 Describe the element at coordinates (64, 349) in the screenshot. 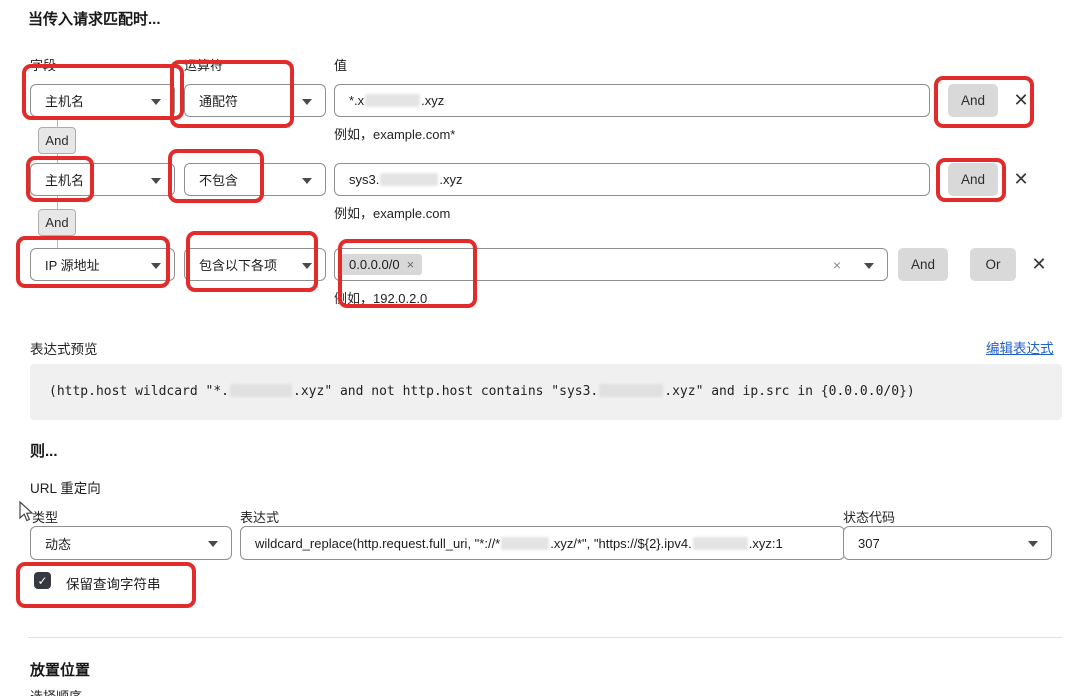

I see `expression-preview-label: 表达式预览` at that location.